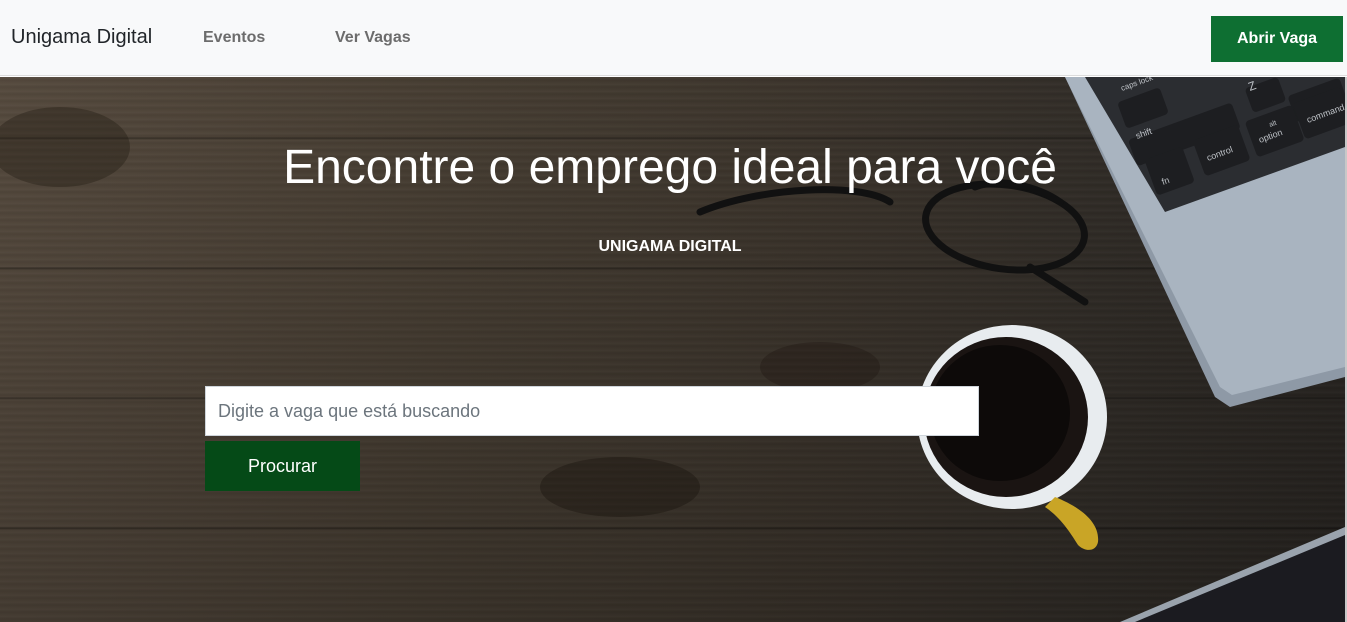 Image resolution: width=1347 pixels, height=622 pixels. Describe the element at coordinates (1277, 39) in the screenshot. I see `open-job-button: Abrir Vaga` at that location.